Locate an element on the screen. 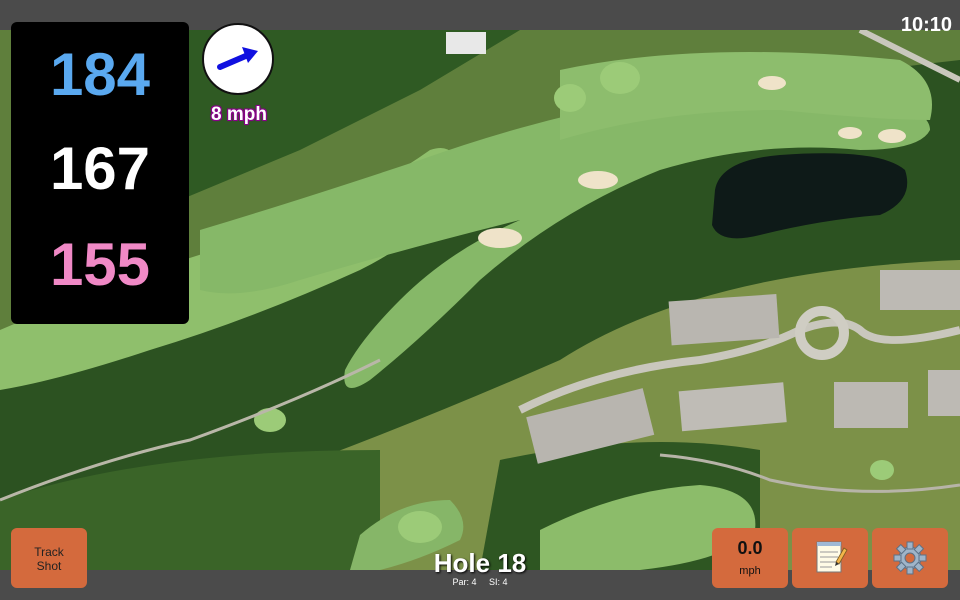  gear-icon is located at coordinates (910, 558).